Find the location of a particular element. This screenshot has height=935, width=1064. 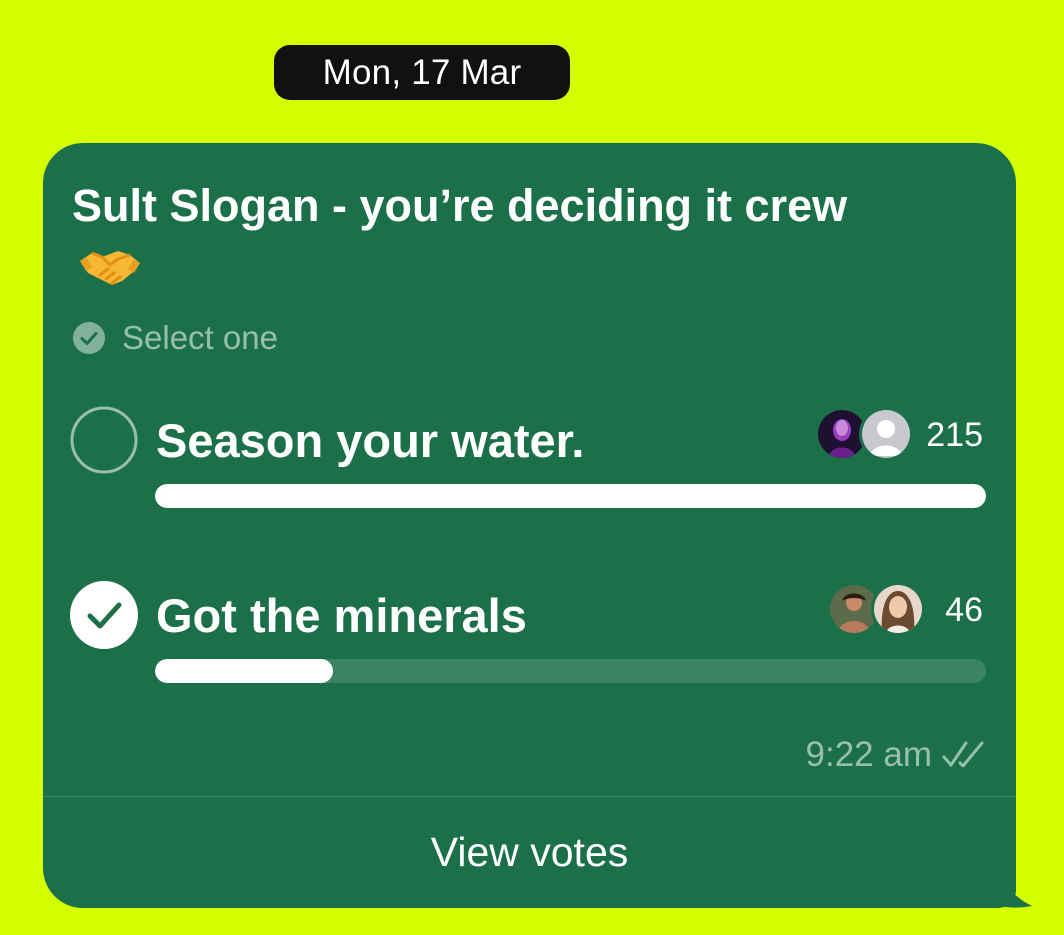

poll-option-1: Season your water. 215 is located at coordinates (529, 466).